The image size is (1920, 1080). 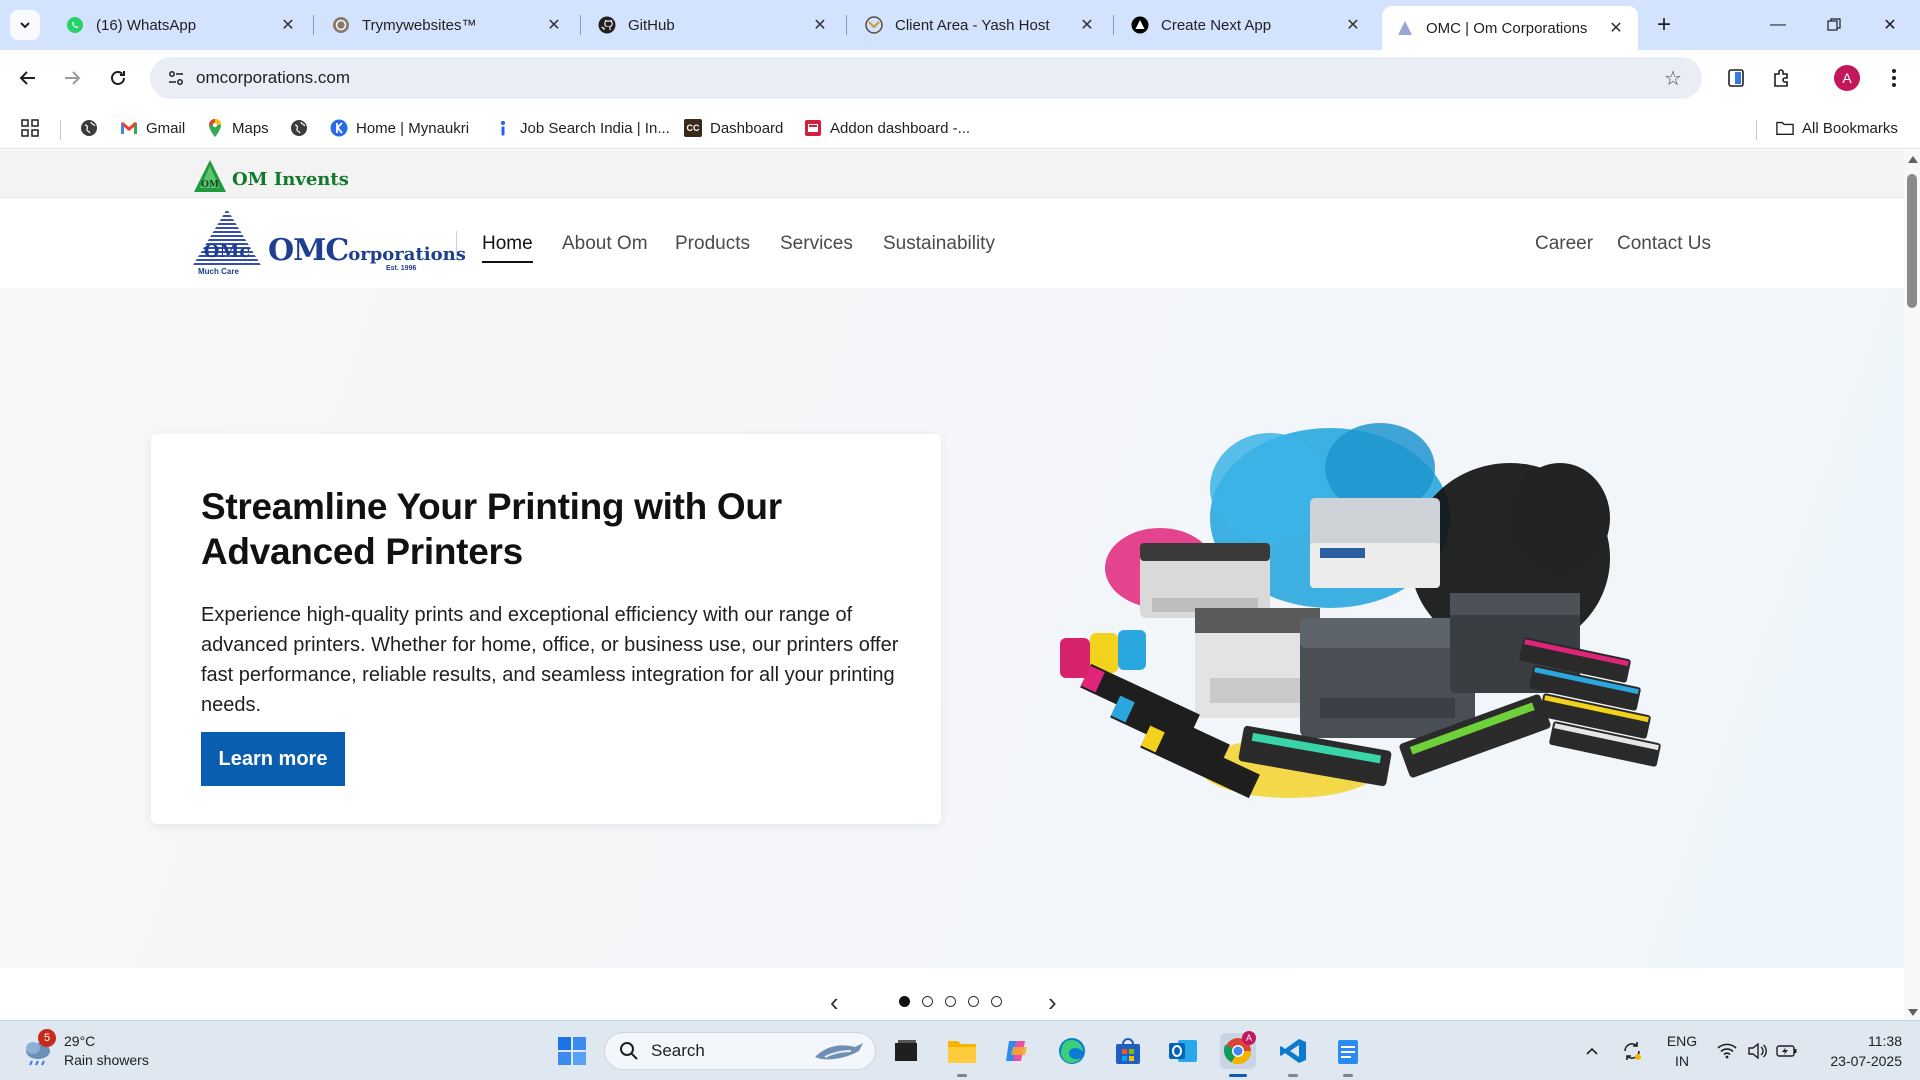 I want to click on tab-search-button, so click(x=25, y=25).